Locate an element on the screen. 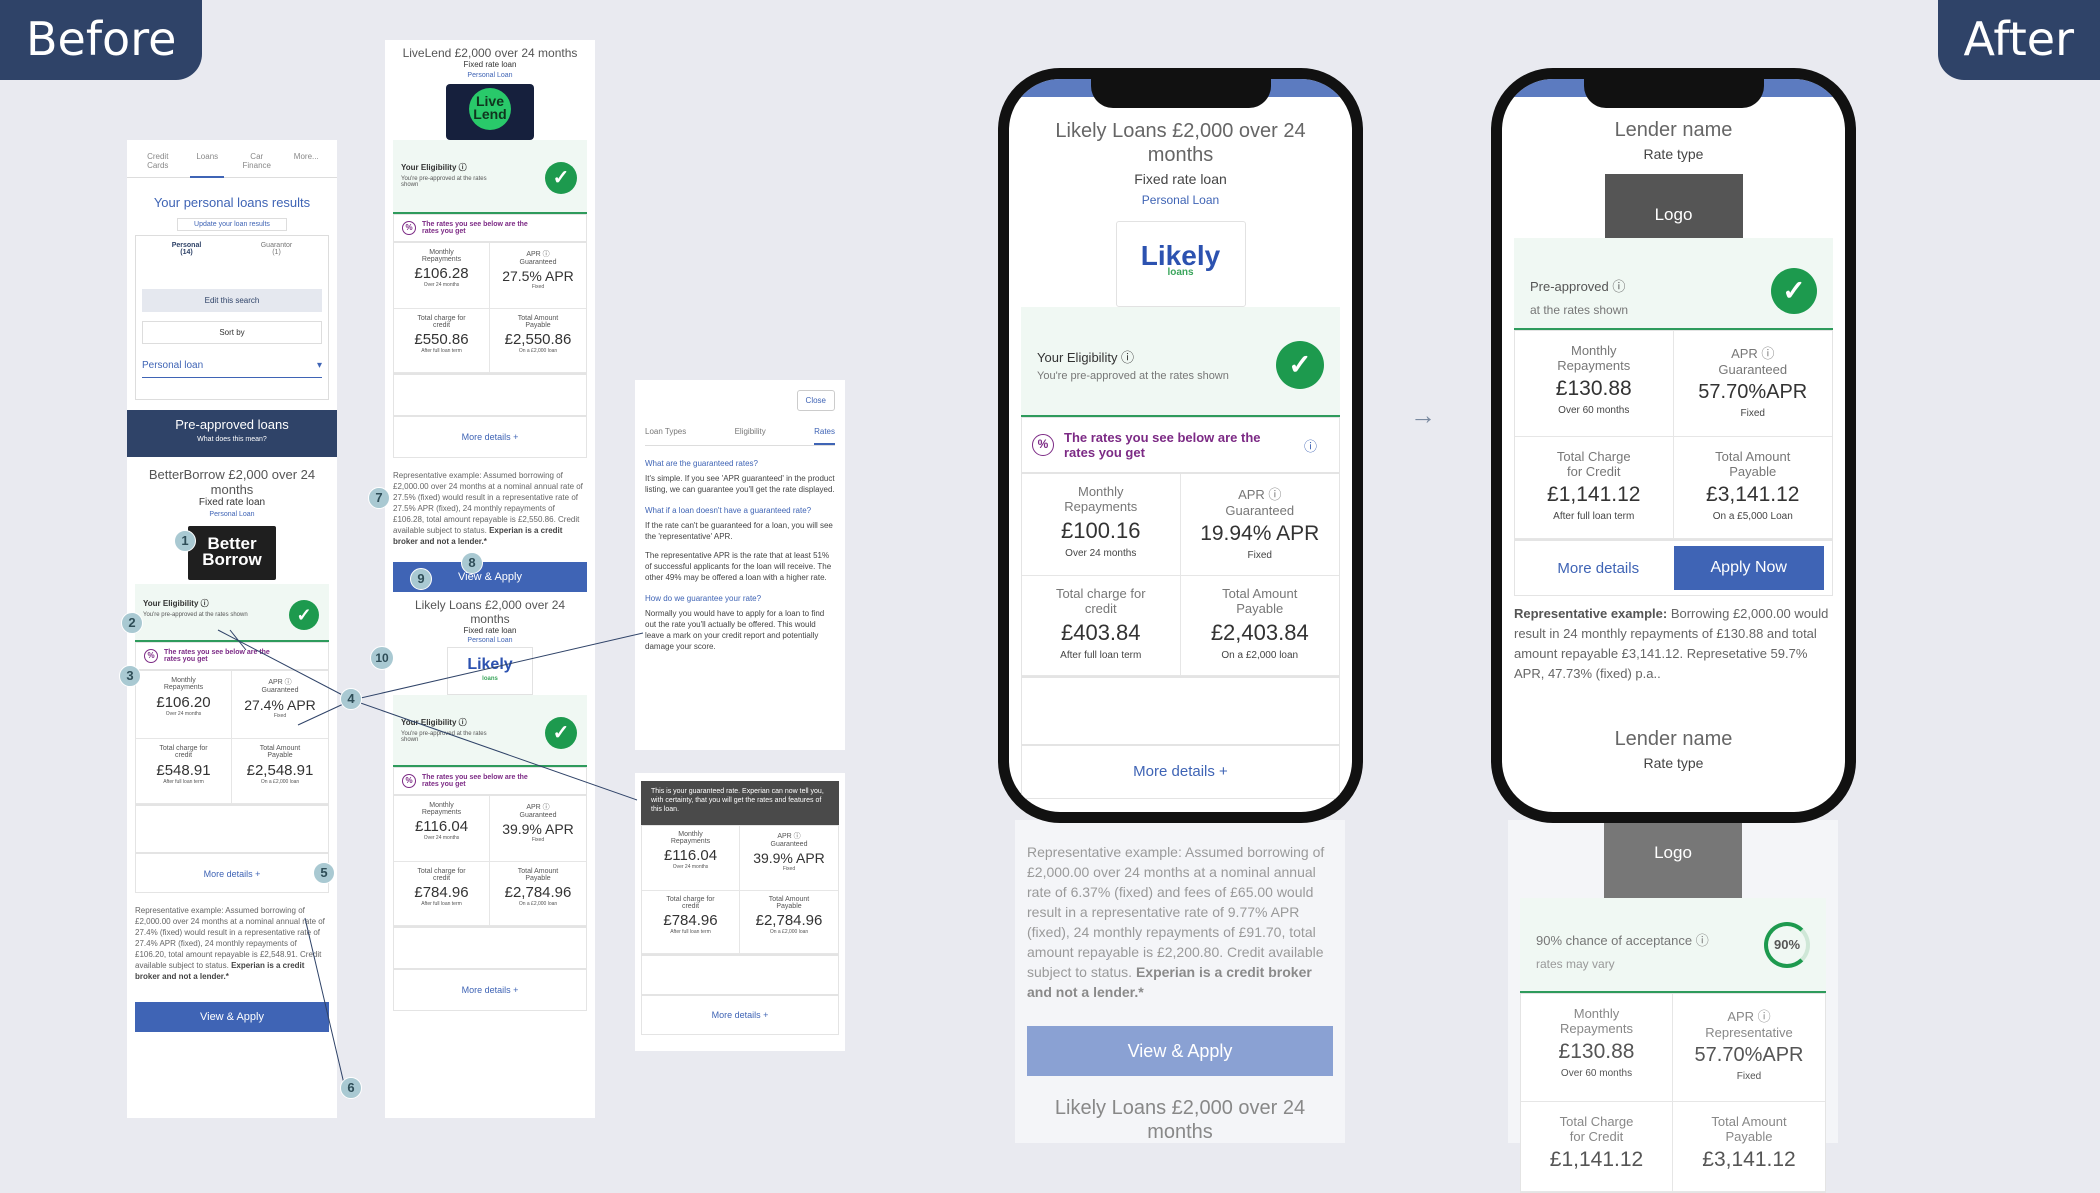 The height and width of the screenshot is (1193, 2100). annotation-marker-6: 6 is located at coordinates (351, 1088).